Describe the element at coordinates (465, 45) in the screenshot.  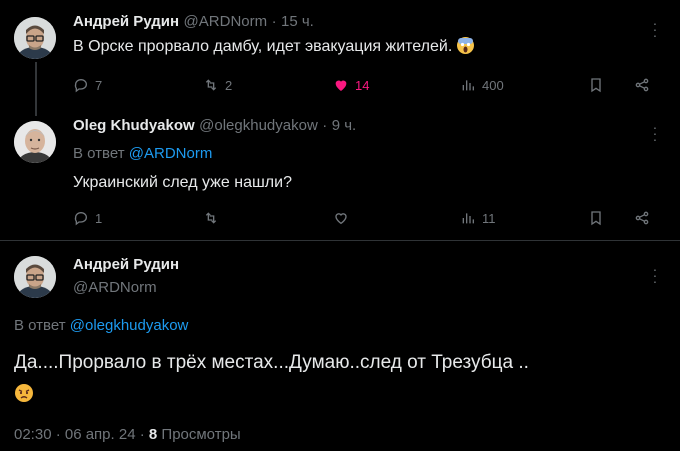
I see `screaming-face-emoji` at that location.